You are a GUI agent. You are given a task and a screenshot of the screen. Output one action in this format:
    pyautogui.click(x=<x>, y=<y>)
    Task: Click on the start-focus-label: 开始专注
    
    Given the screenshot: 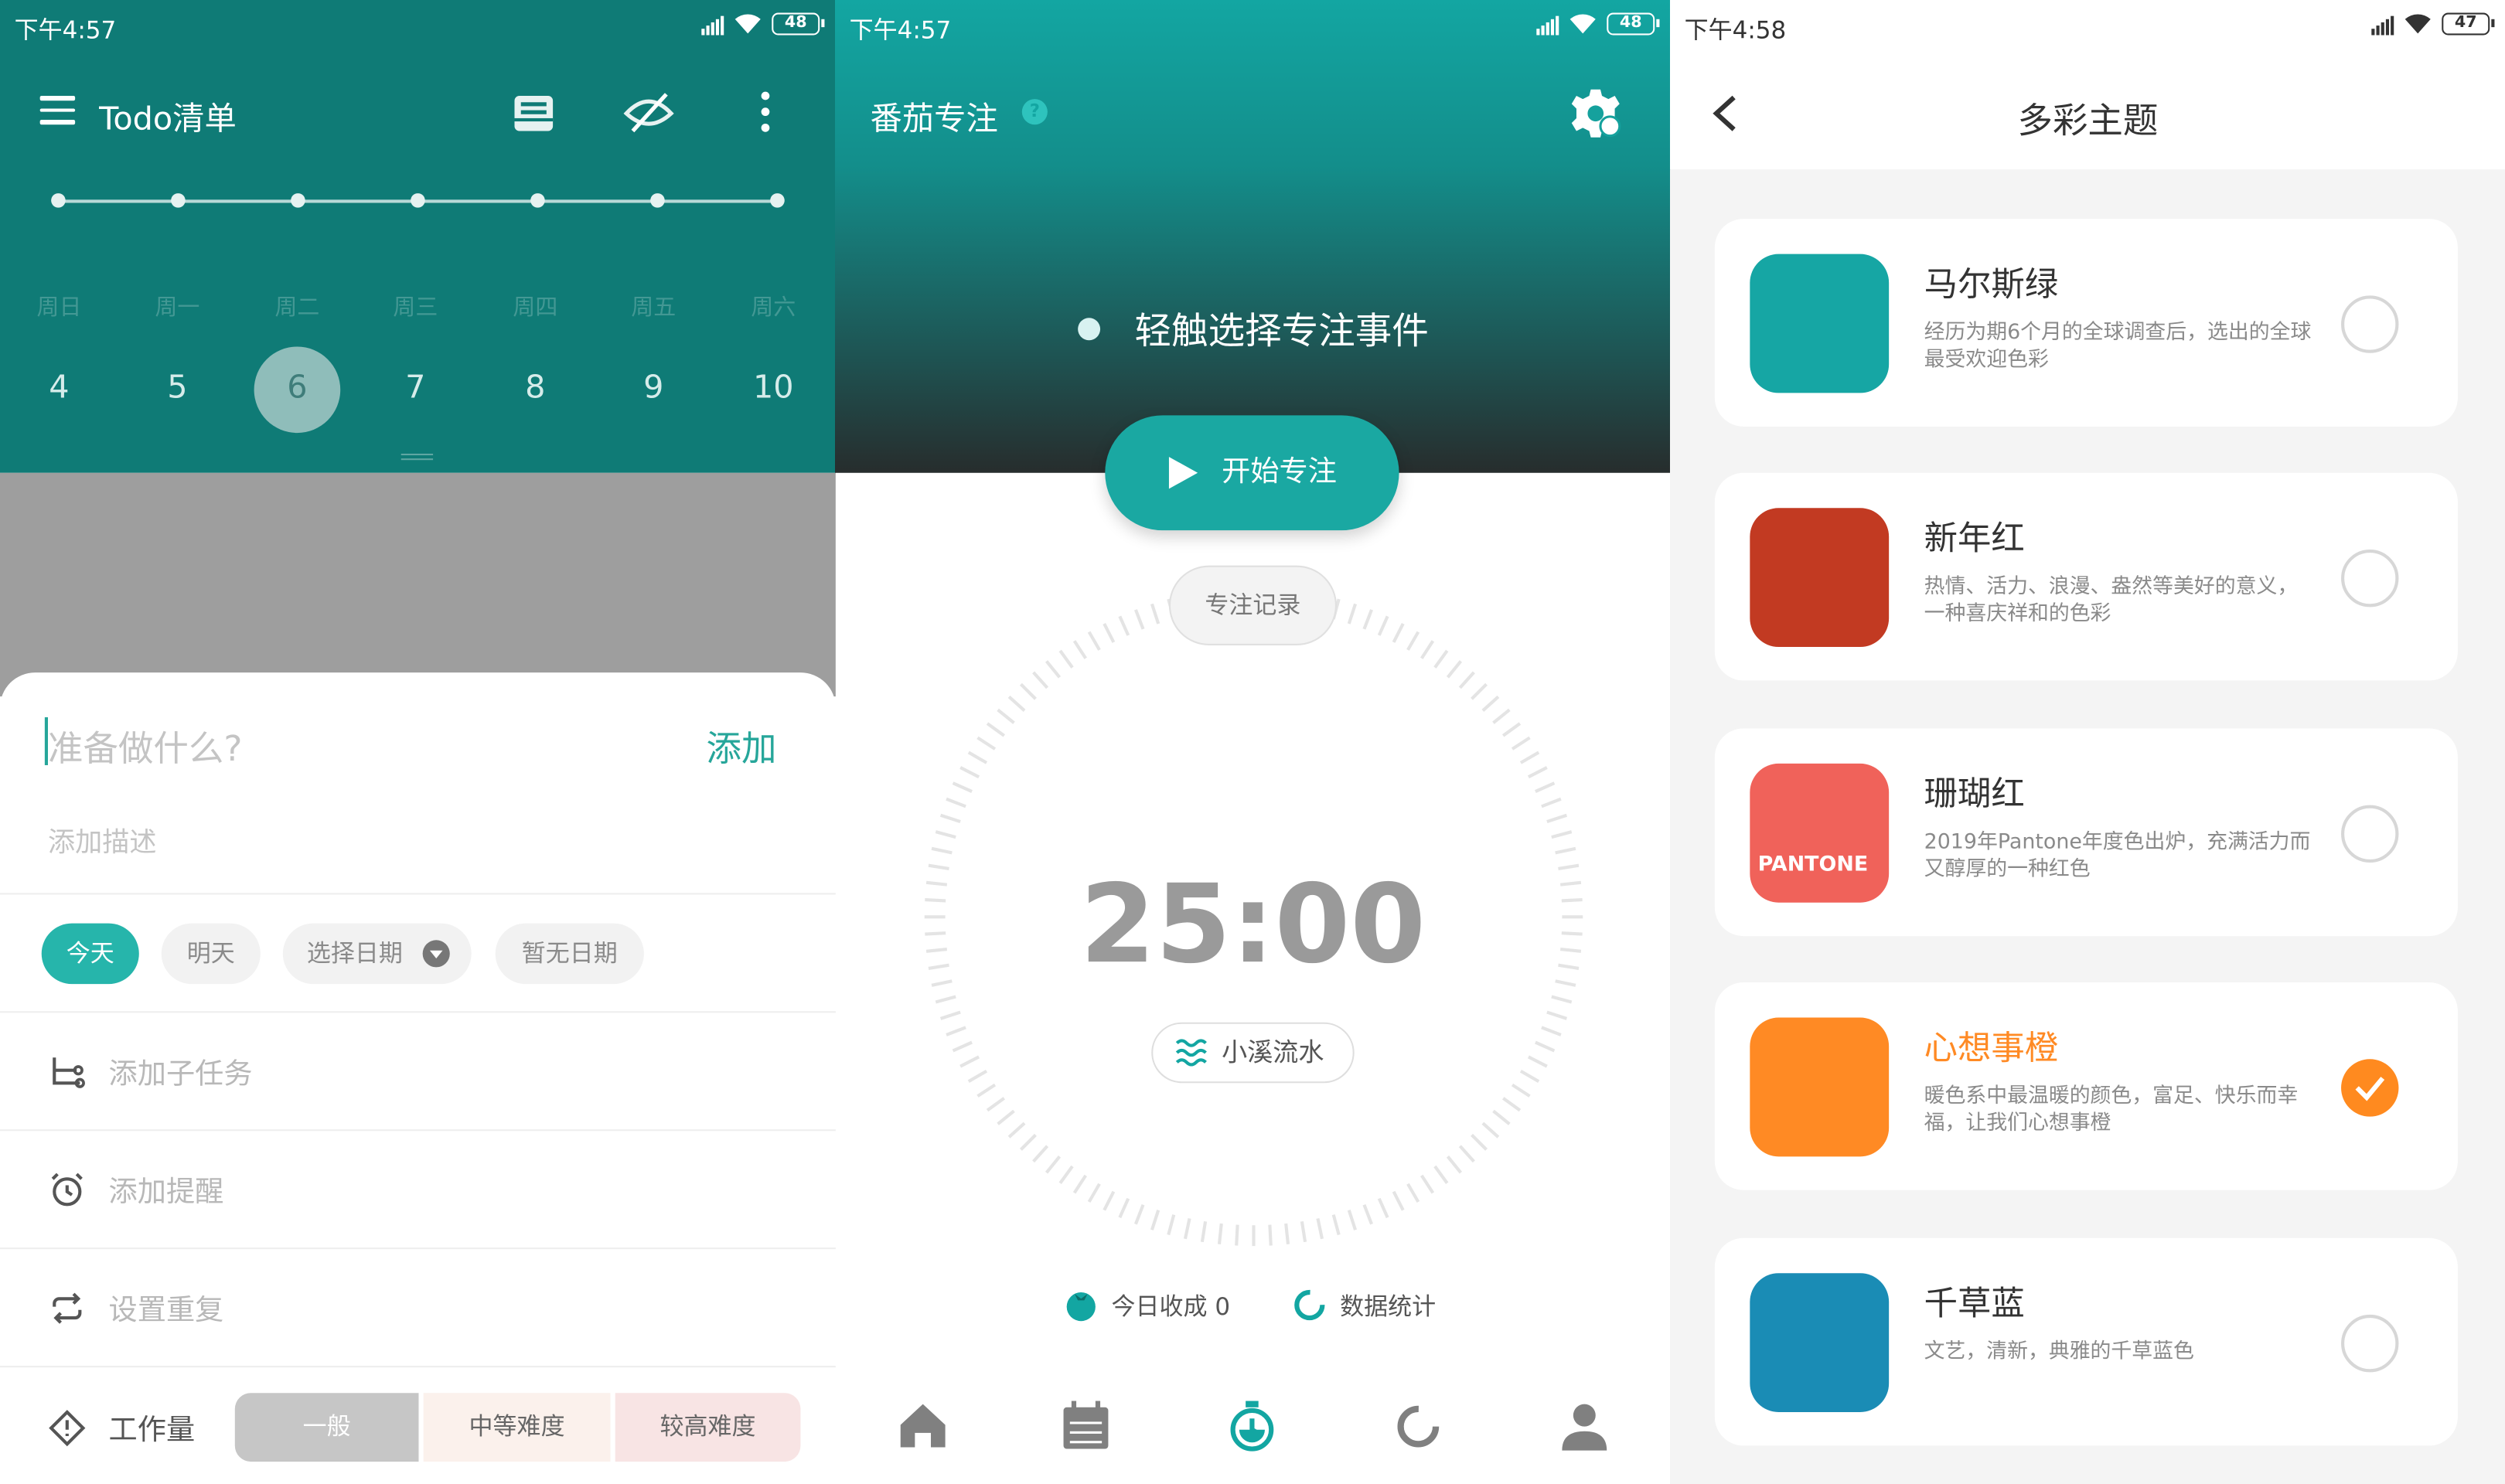 What is the action you would take?
    pyautogui.click(x=1279, y=472)
    